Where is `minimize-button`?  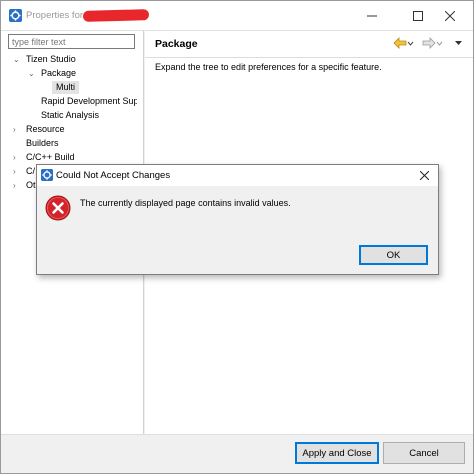
minimize-button is located at coordinates (372, 15).